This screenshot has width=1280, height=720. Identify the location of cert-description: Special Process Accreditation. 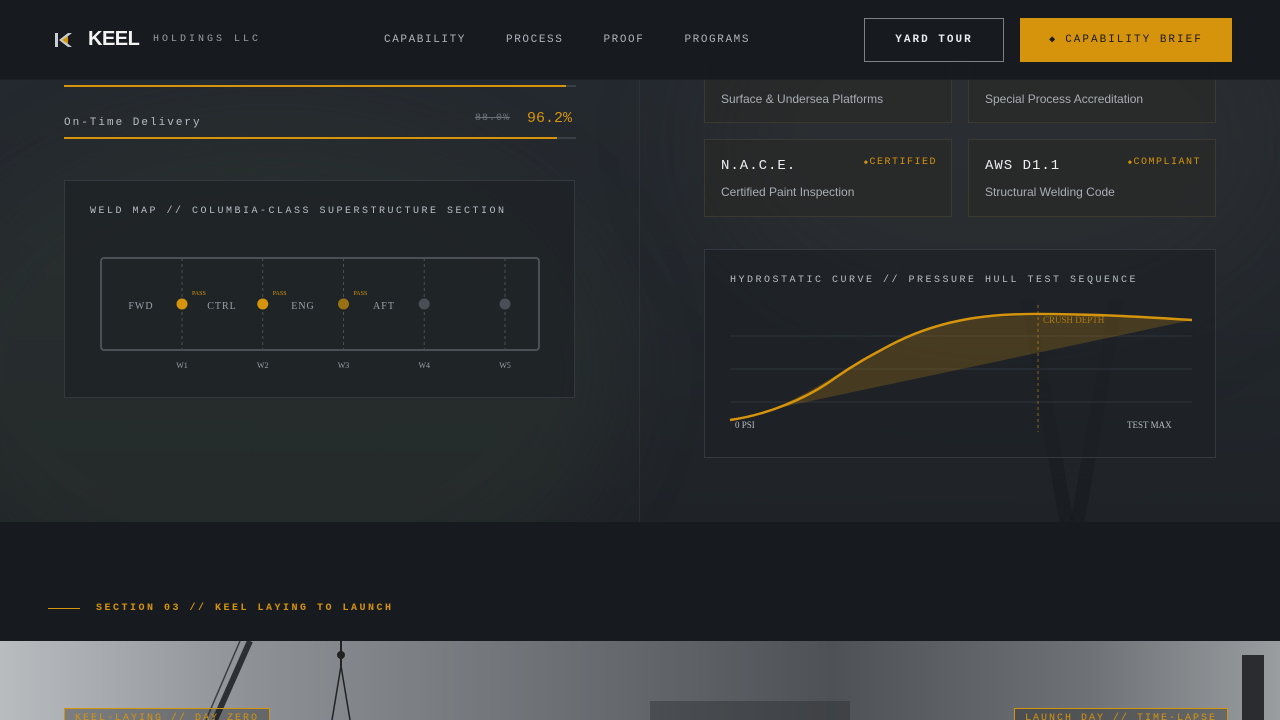
(1064, 99).